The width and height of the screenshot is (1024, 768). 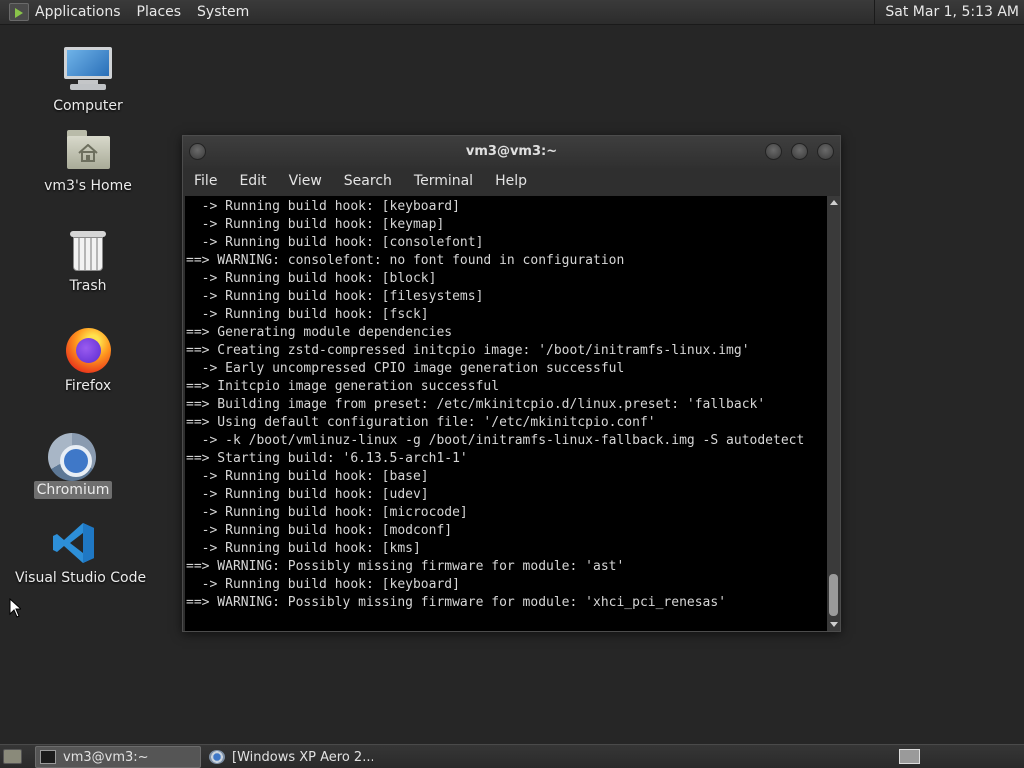 What do you see at coordinates (327, 458) in the screenshot?
I see `terminal-line: ==> Starting build: '6.13.5-arch1-1'` at bounding box center [327, 458].